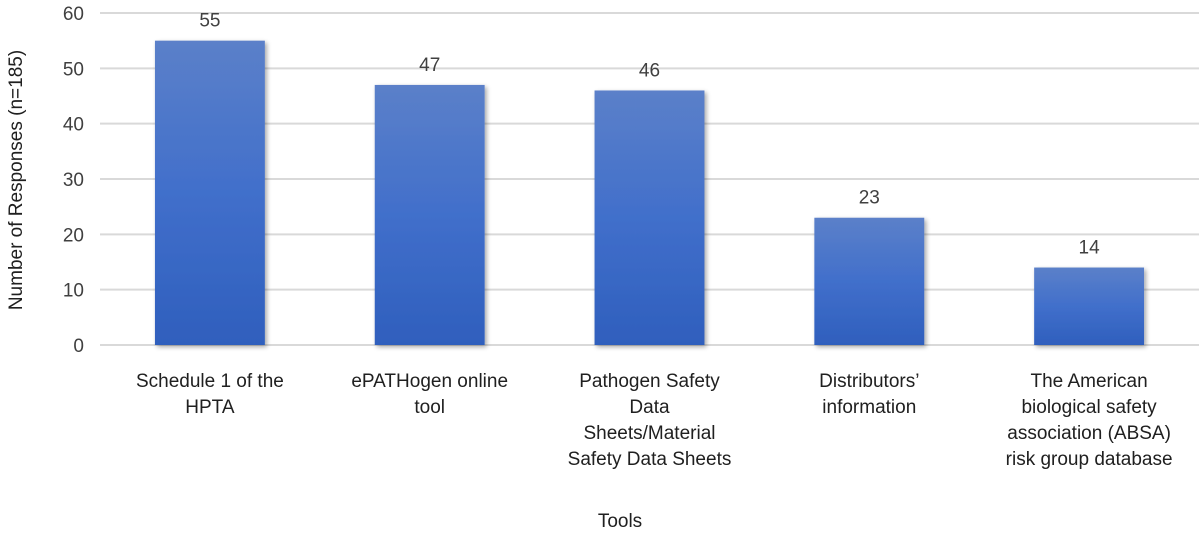 The image size is (1200, 533). I want to click on x-axis-title: Tools, so click(620, 521).